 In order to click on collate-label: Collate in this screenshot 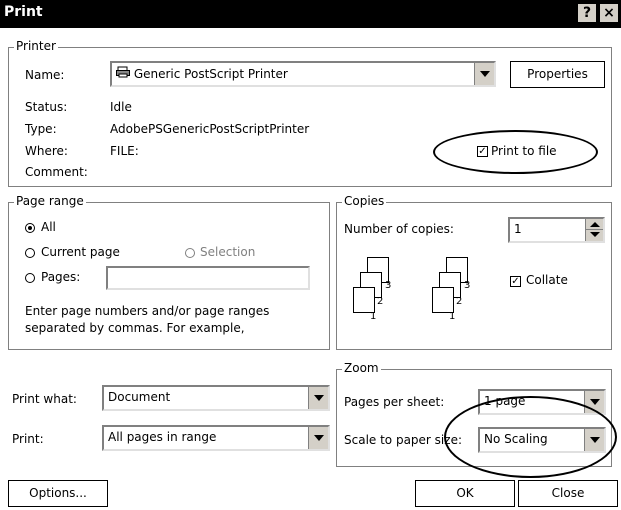, I will do `click(547, 280)`.